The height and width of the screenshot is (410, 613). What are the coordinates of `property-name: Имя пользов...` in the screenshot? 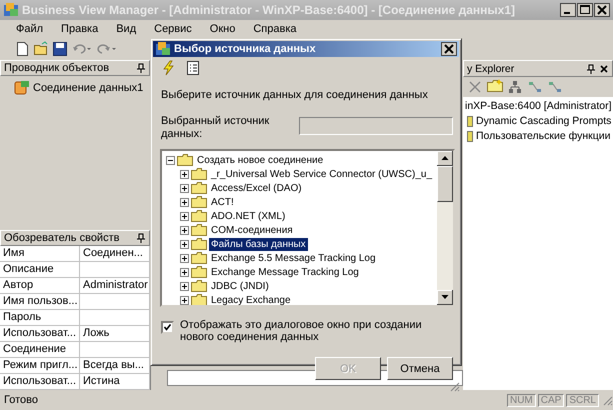 It's located at (40, 302).